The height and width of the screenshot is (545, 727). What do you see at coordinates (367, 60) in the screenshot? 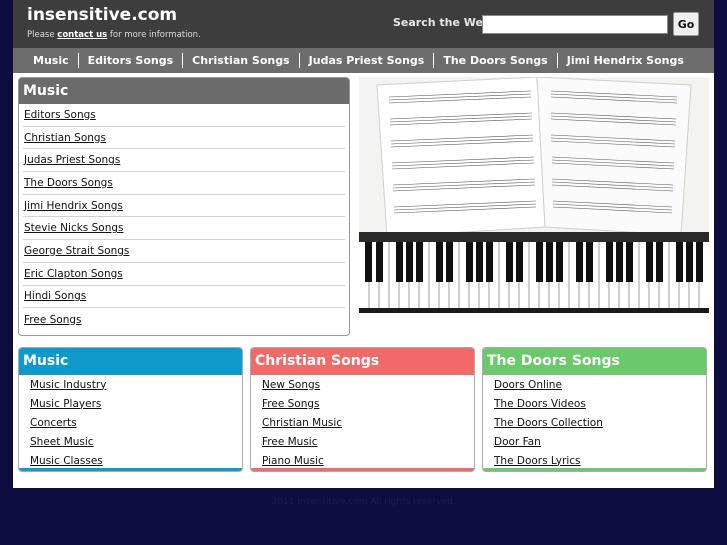
I see `nav-item-judas-priest-songs: Judas Priest Songs` at bounding box center [367, 60].